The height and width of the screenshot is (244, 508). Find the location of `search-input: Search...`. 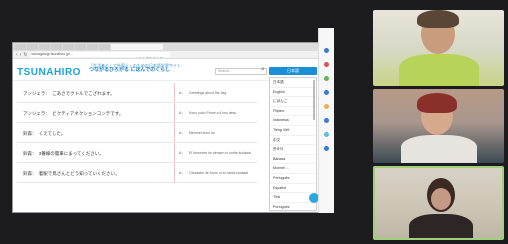

search-input: Search... is located at coordinates (241, 71).